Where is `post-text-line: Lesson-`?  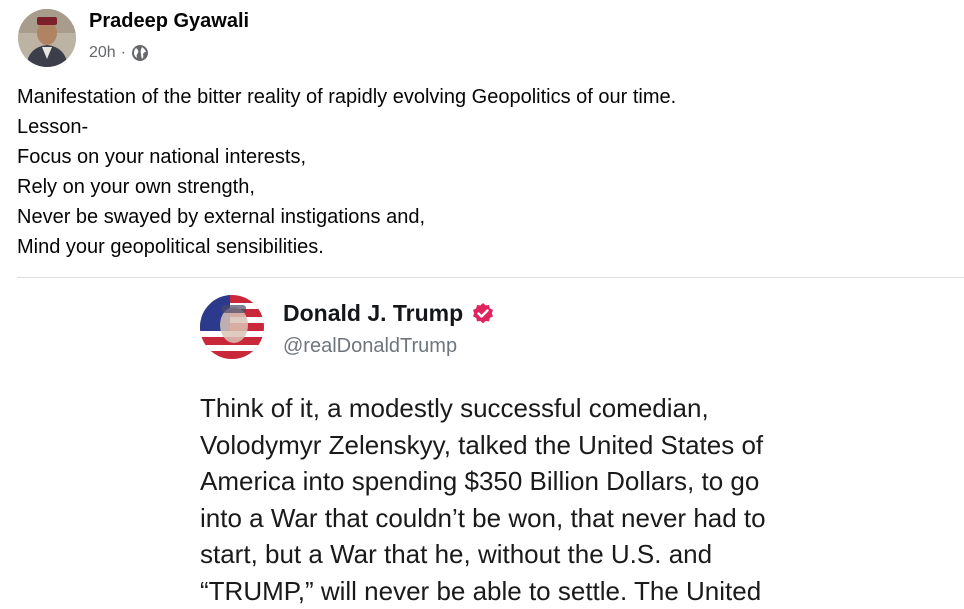 post-text-line: Lesson- is located at coordinates (467, 127).